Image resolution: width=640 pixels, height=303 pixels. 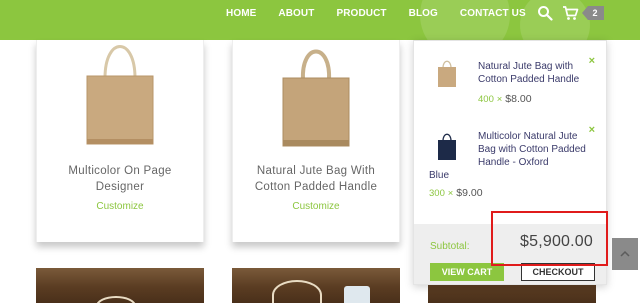 I want to click on cart-item-qty: 400, so click(x=486, y=99).